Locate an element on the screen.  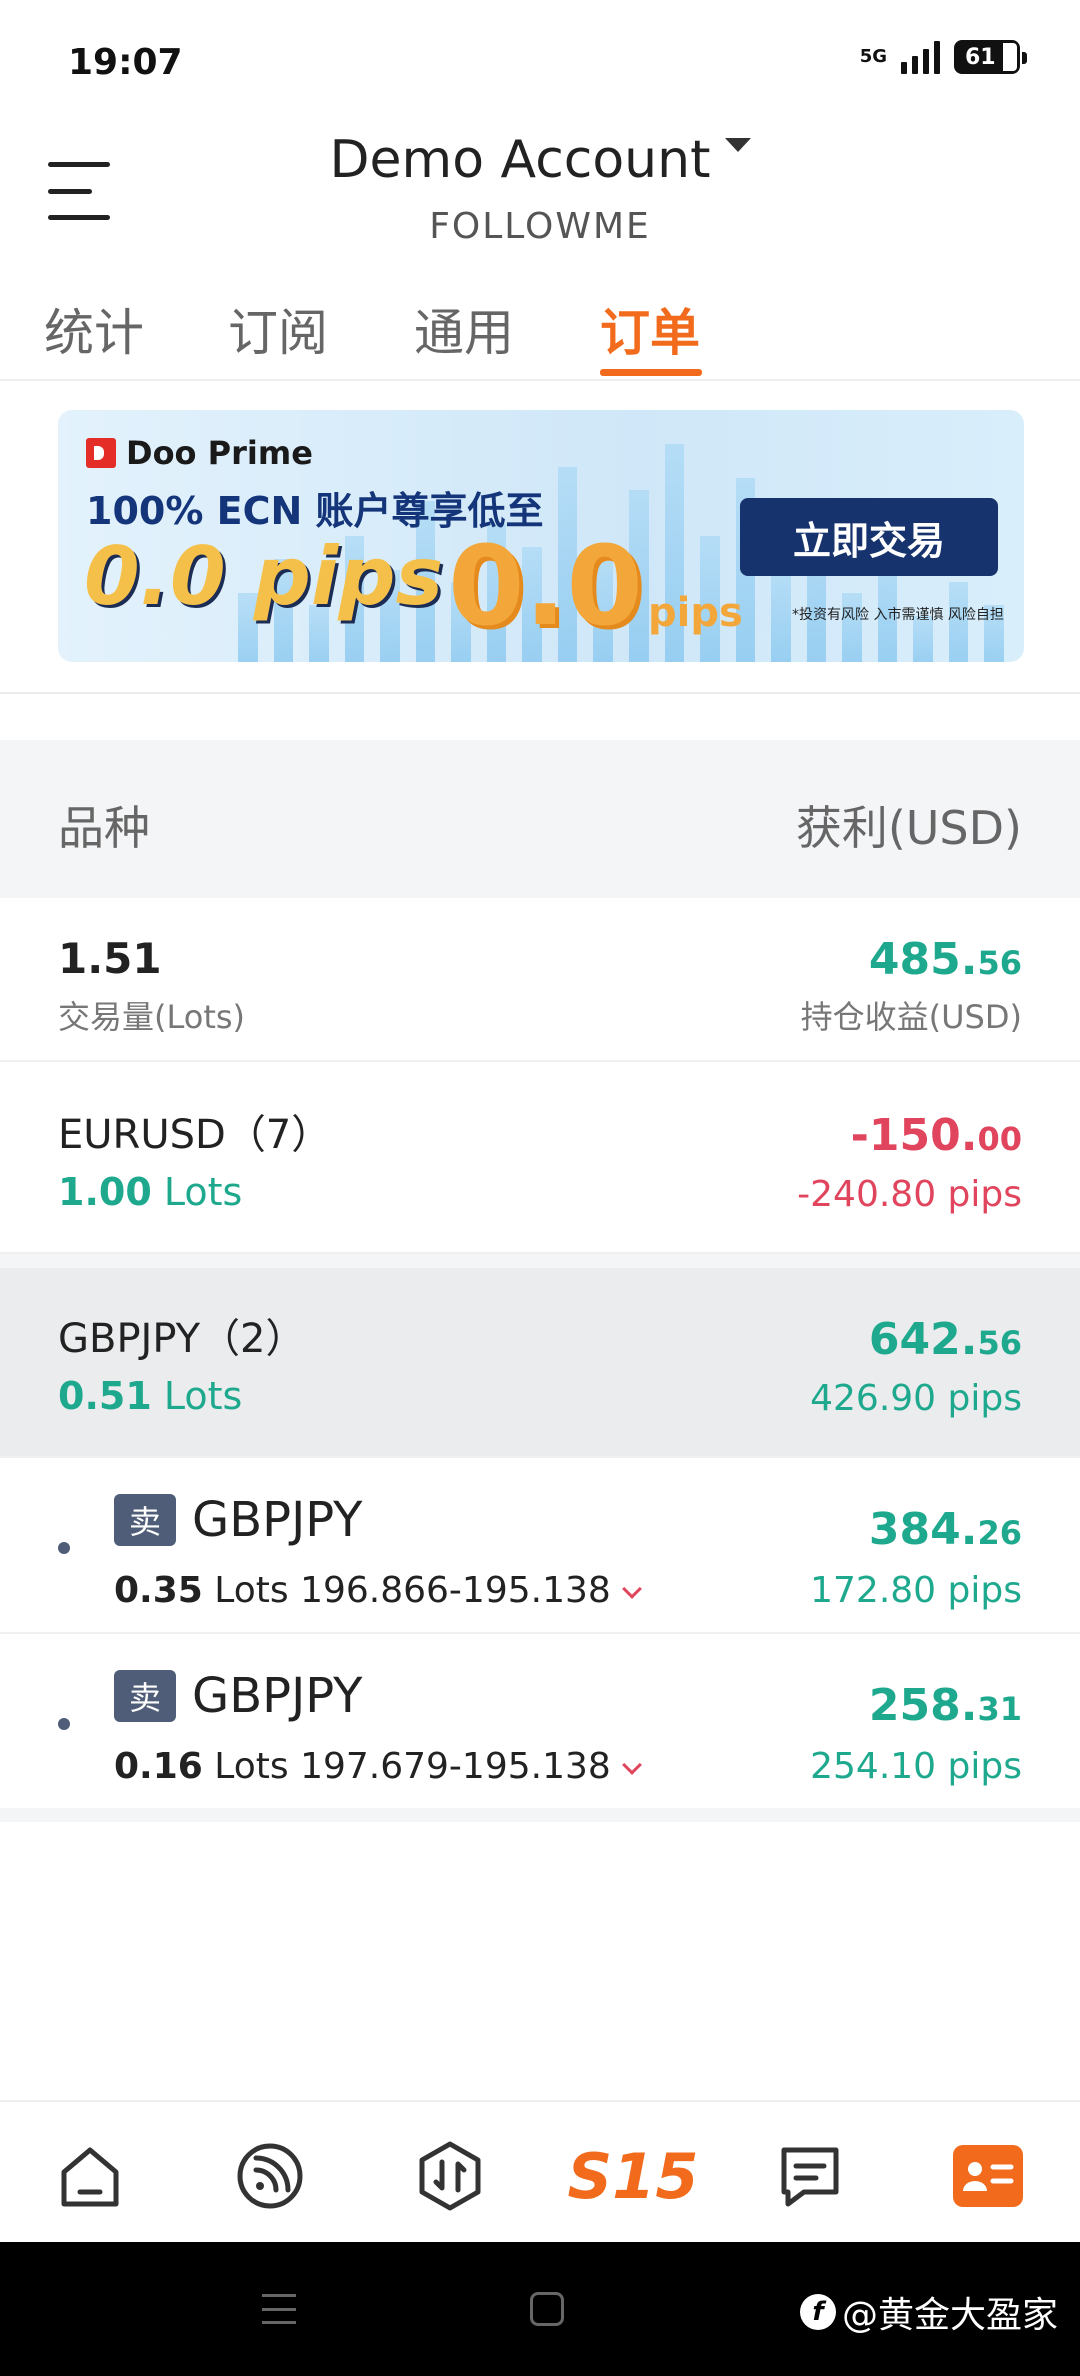
symbol-group-row: EURUSD（7） 1.00 Lots -150.00 -240.80 pips is located at coordinates (540, 1158).